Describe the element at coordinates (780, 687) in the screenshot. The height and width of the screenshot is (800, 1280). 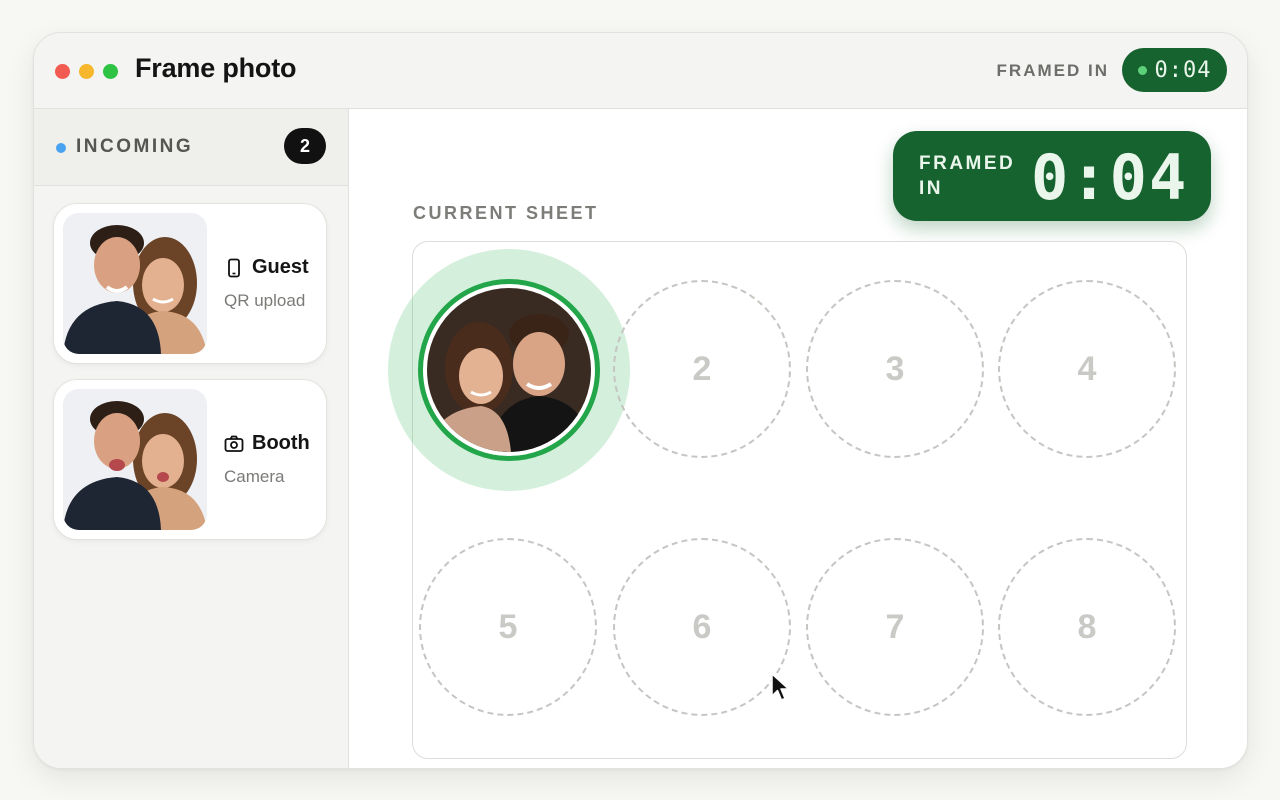
I see `mouse-pointer-icon` at that location.